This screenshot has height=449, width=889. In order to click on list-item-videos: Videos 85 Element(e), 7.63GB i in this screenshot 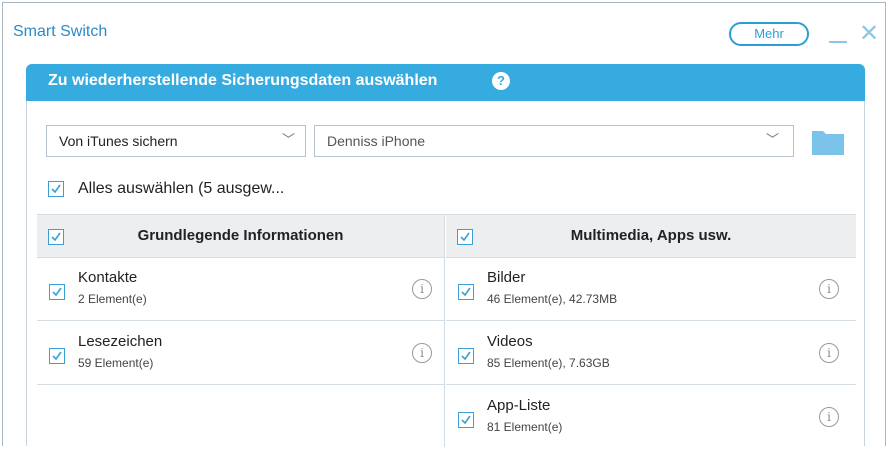, I will do `click(651, 353)`.